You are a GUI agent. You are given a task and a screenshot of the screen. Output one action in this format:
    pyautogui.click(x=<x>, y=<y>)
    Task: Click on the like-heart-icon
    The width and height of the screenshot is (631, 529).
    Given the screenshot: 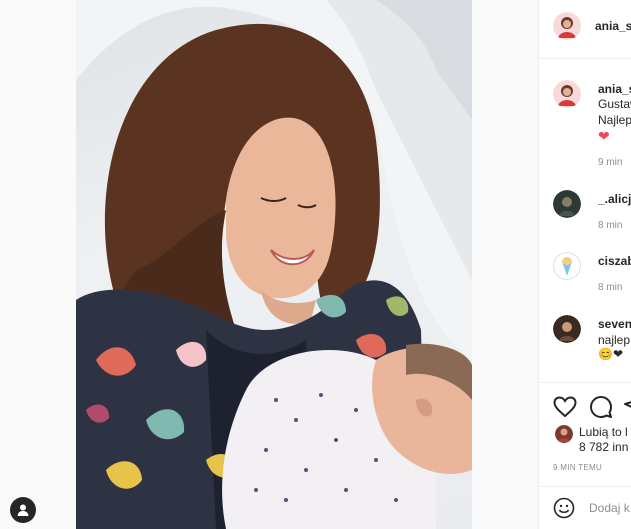 What is the action you would take?
    pyautogui.click(x=565, y=407)
    